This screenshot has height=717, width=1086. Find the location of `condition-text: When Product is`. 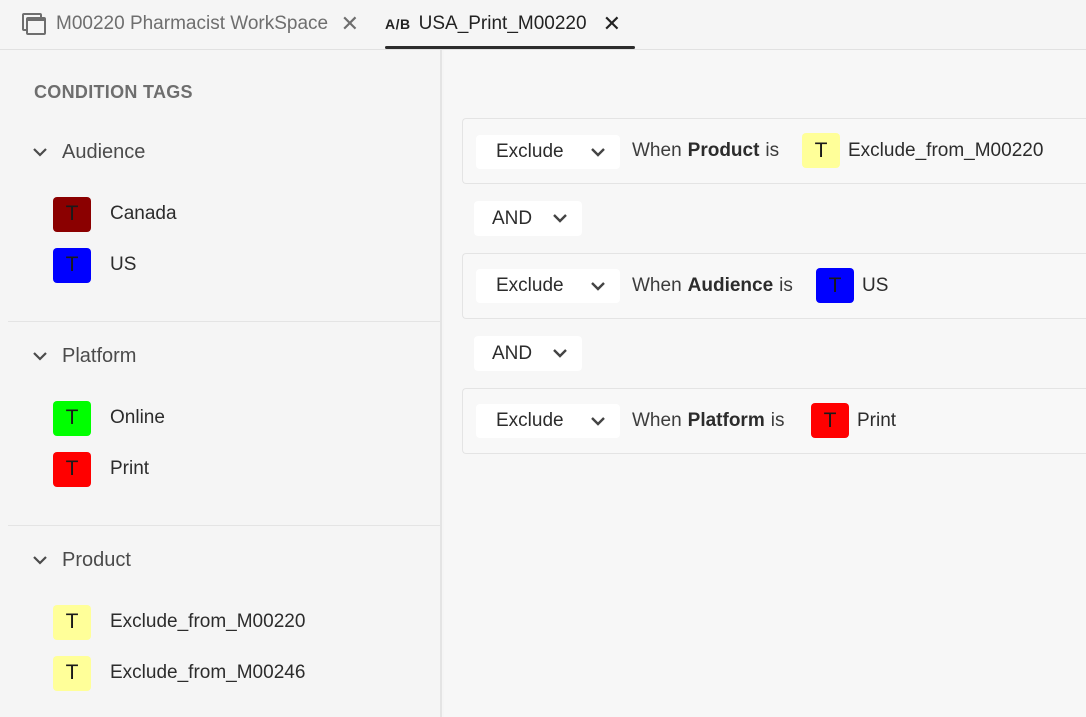

condition-text: When Product is is located at coordinates (705, 151).